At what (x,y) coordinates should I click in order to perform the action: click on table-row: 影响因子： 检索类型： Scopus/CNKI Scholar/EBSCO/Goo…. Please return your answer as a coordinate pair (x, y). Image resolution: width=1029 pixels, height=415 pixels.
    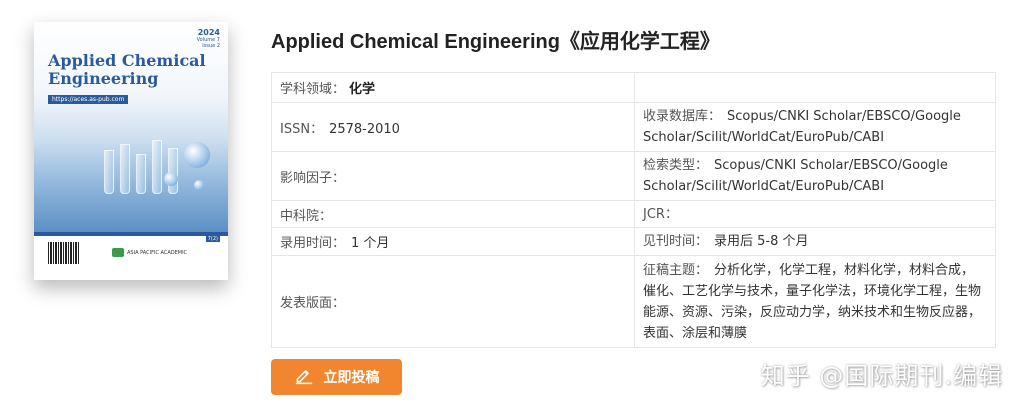
    Looking at the image, I should click on (633, 176).